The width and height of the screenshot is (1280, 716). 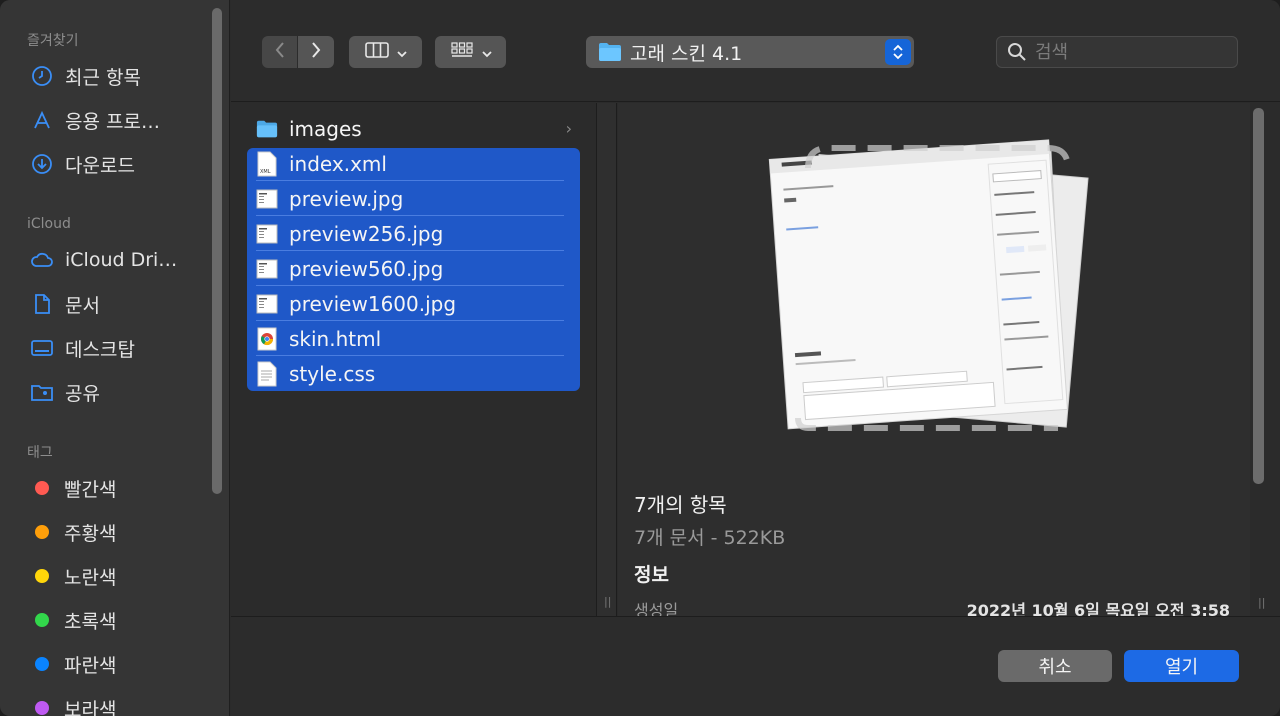 What do you see at coordinates (90, 533) in the screenshot?
I see `sidebar-item-label: 주황색` at bounding box center [90, 533].